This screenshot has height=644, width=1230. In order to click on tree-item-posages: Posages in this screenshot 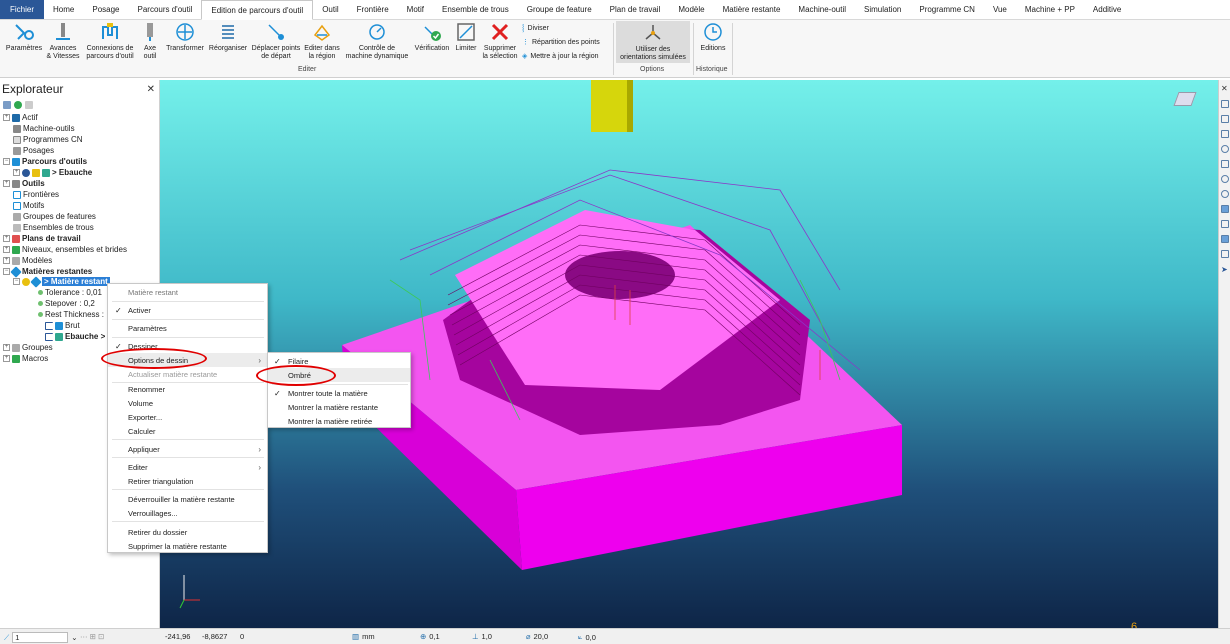, I will do `click(33, 150)`.